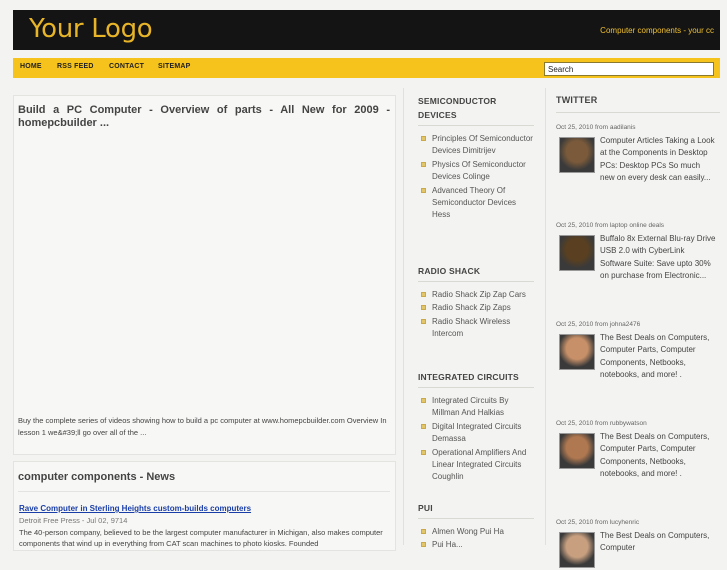 Image resolution: width=727 pixels, height=570 pixels. What do you see at coordinates (97, 477) in the screenshot?
I see `news-heading: computer components - News` at bounding box center [97, 477].